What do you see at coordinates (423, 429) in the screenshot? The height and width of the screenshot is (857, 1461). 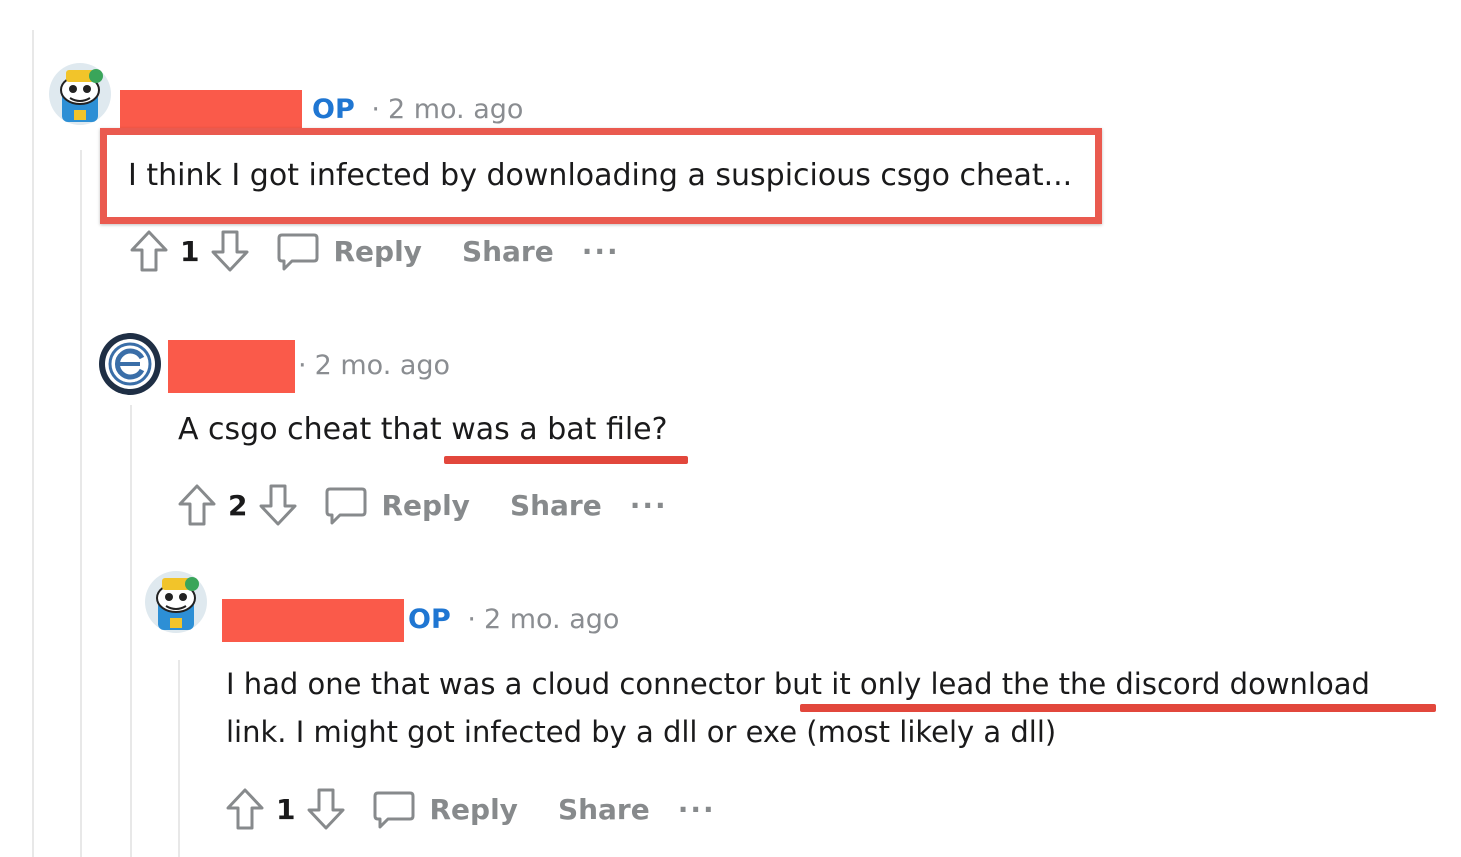 I see `comment-body: A csgo cheat that was a bat file?` at bounding box center [423, 429].